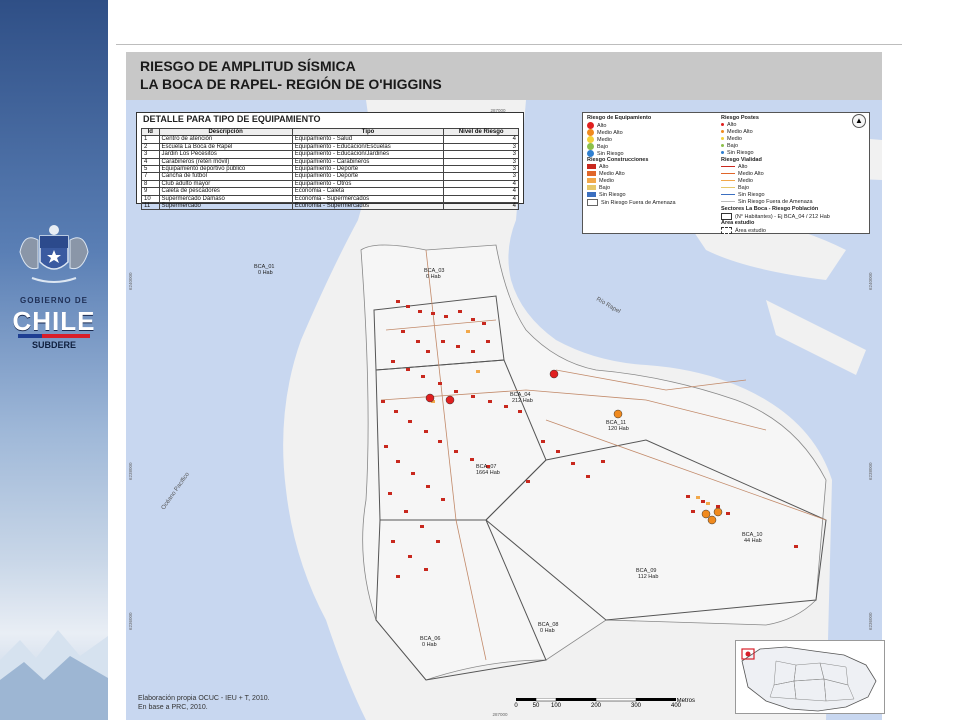  Describe the element at coordinates (150, 199) in the screenshot. I see `cell-id: 10` at that location.